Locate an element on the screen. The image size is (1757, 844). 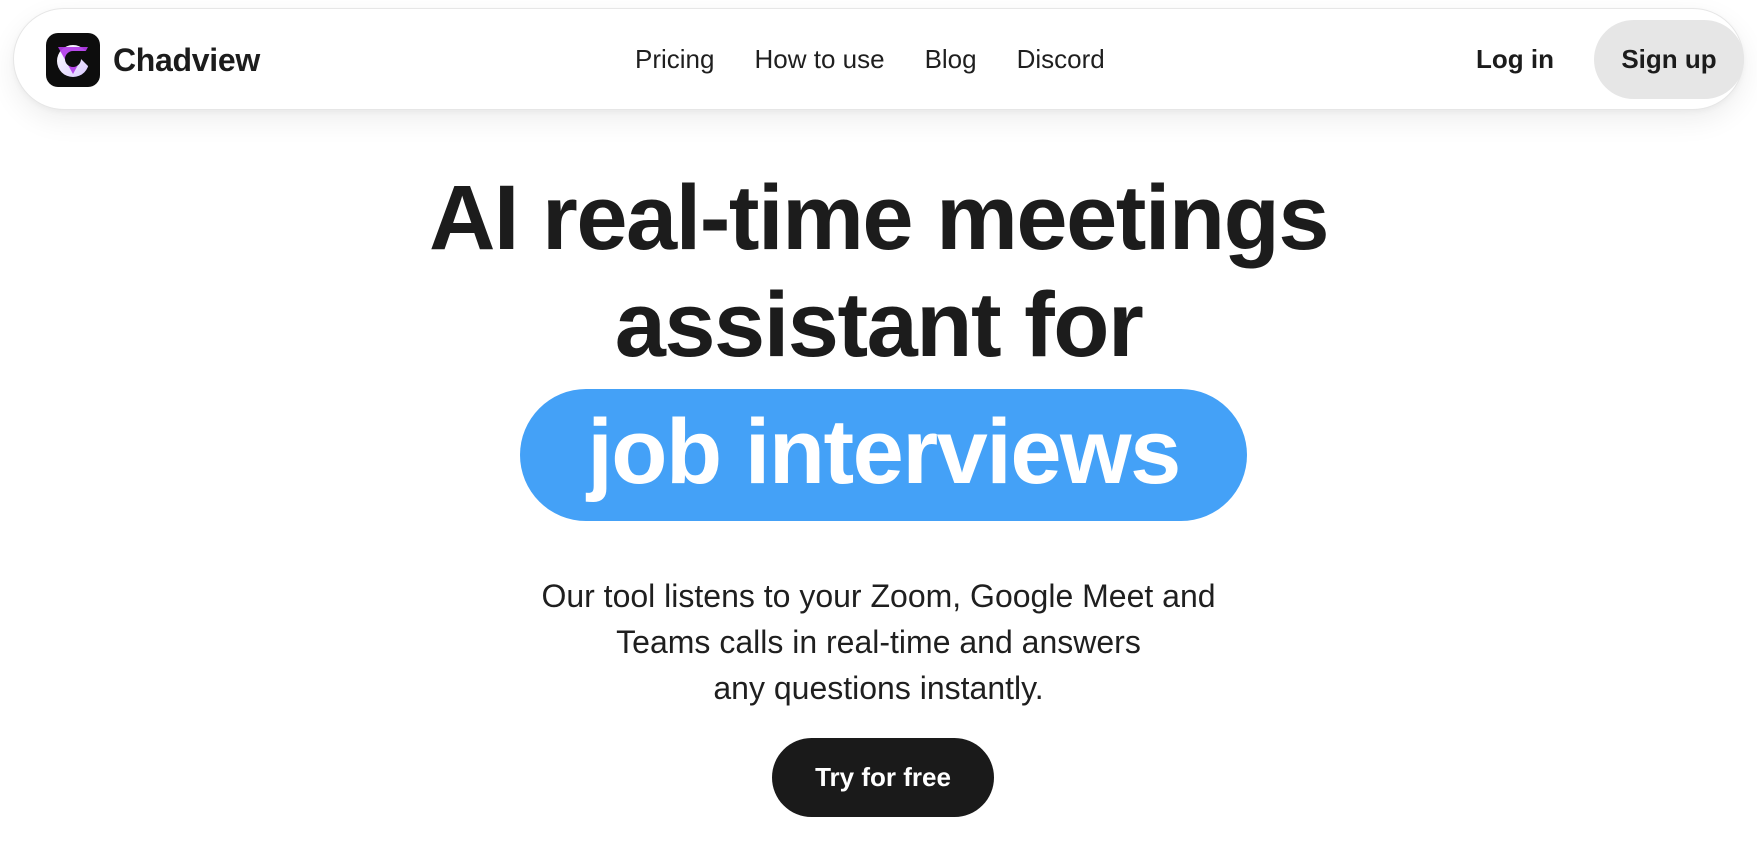
highlight-pill: job interviews is located at coordinates (883, 455).